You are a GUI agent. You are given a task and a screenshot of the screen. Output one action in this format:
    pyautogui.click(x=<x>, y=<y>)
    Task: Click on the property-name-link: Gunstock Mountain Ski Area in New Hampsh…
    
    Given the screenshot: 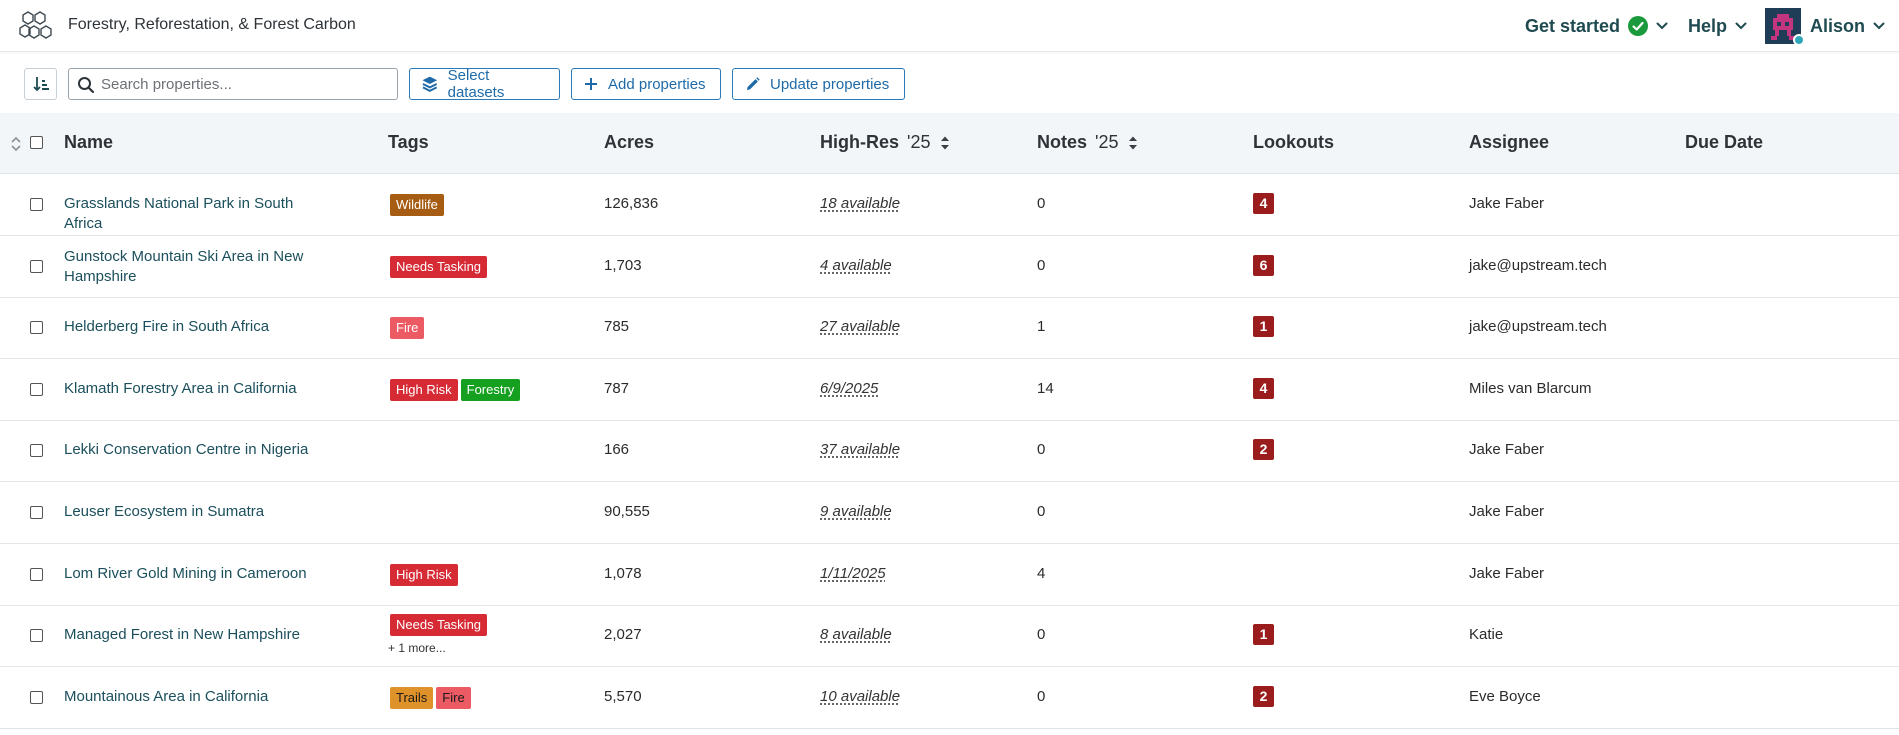 What is the action you would take?
    pyautogui.click(x=199, y=267)
    